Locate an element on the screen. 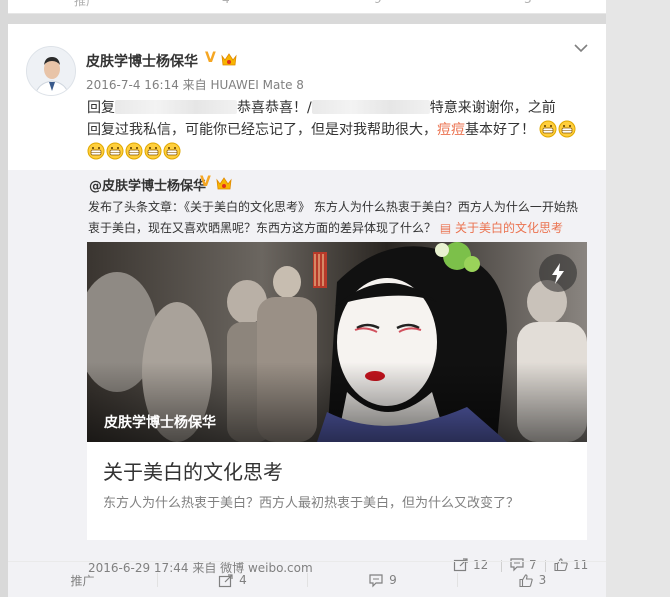 This screenshot has height=597, width=670. share-button: 4 is located at coordinates (232, 579).